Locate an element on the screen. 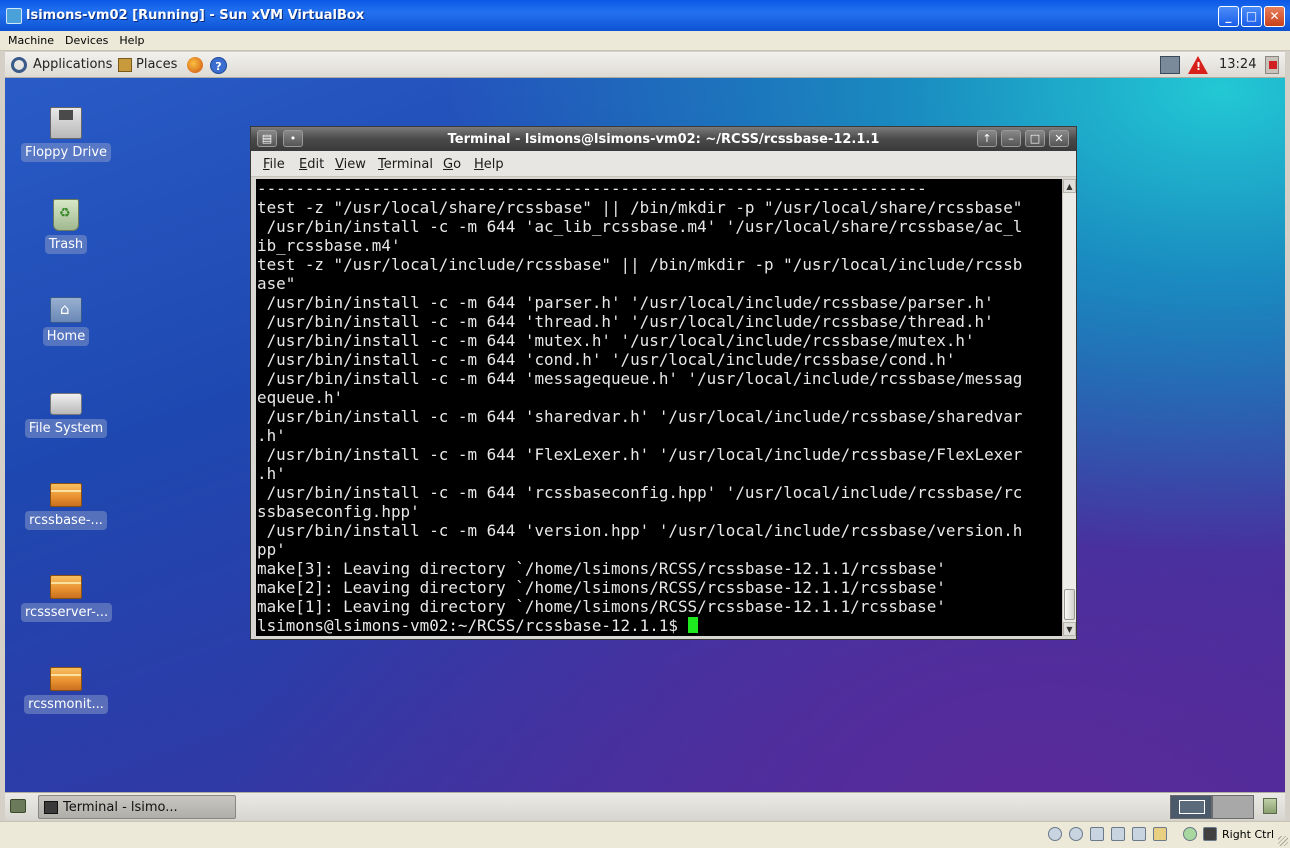  mnemonic: H is located at coordinates (479, 164).